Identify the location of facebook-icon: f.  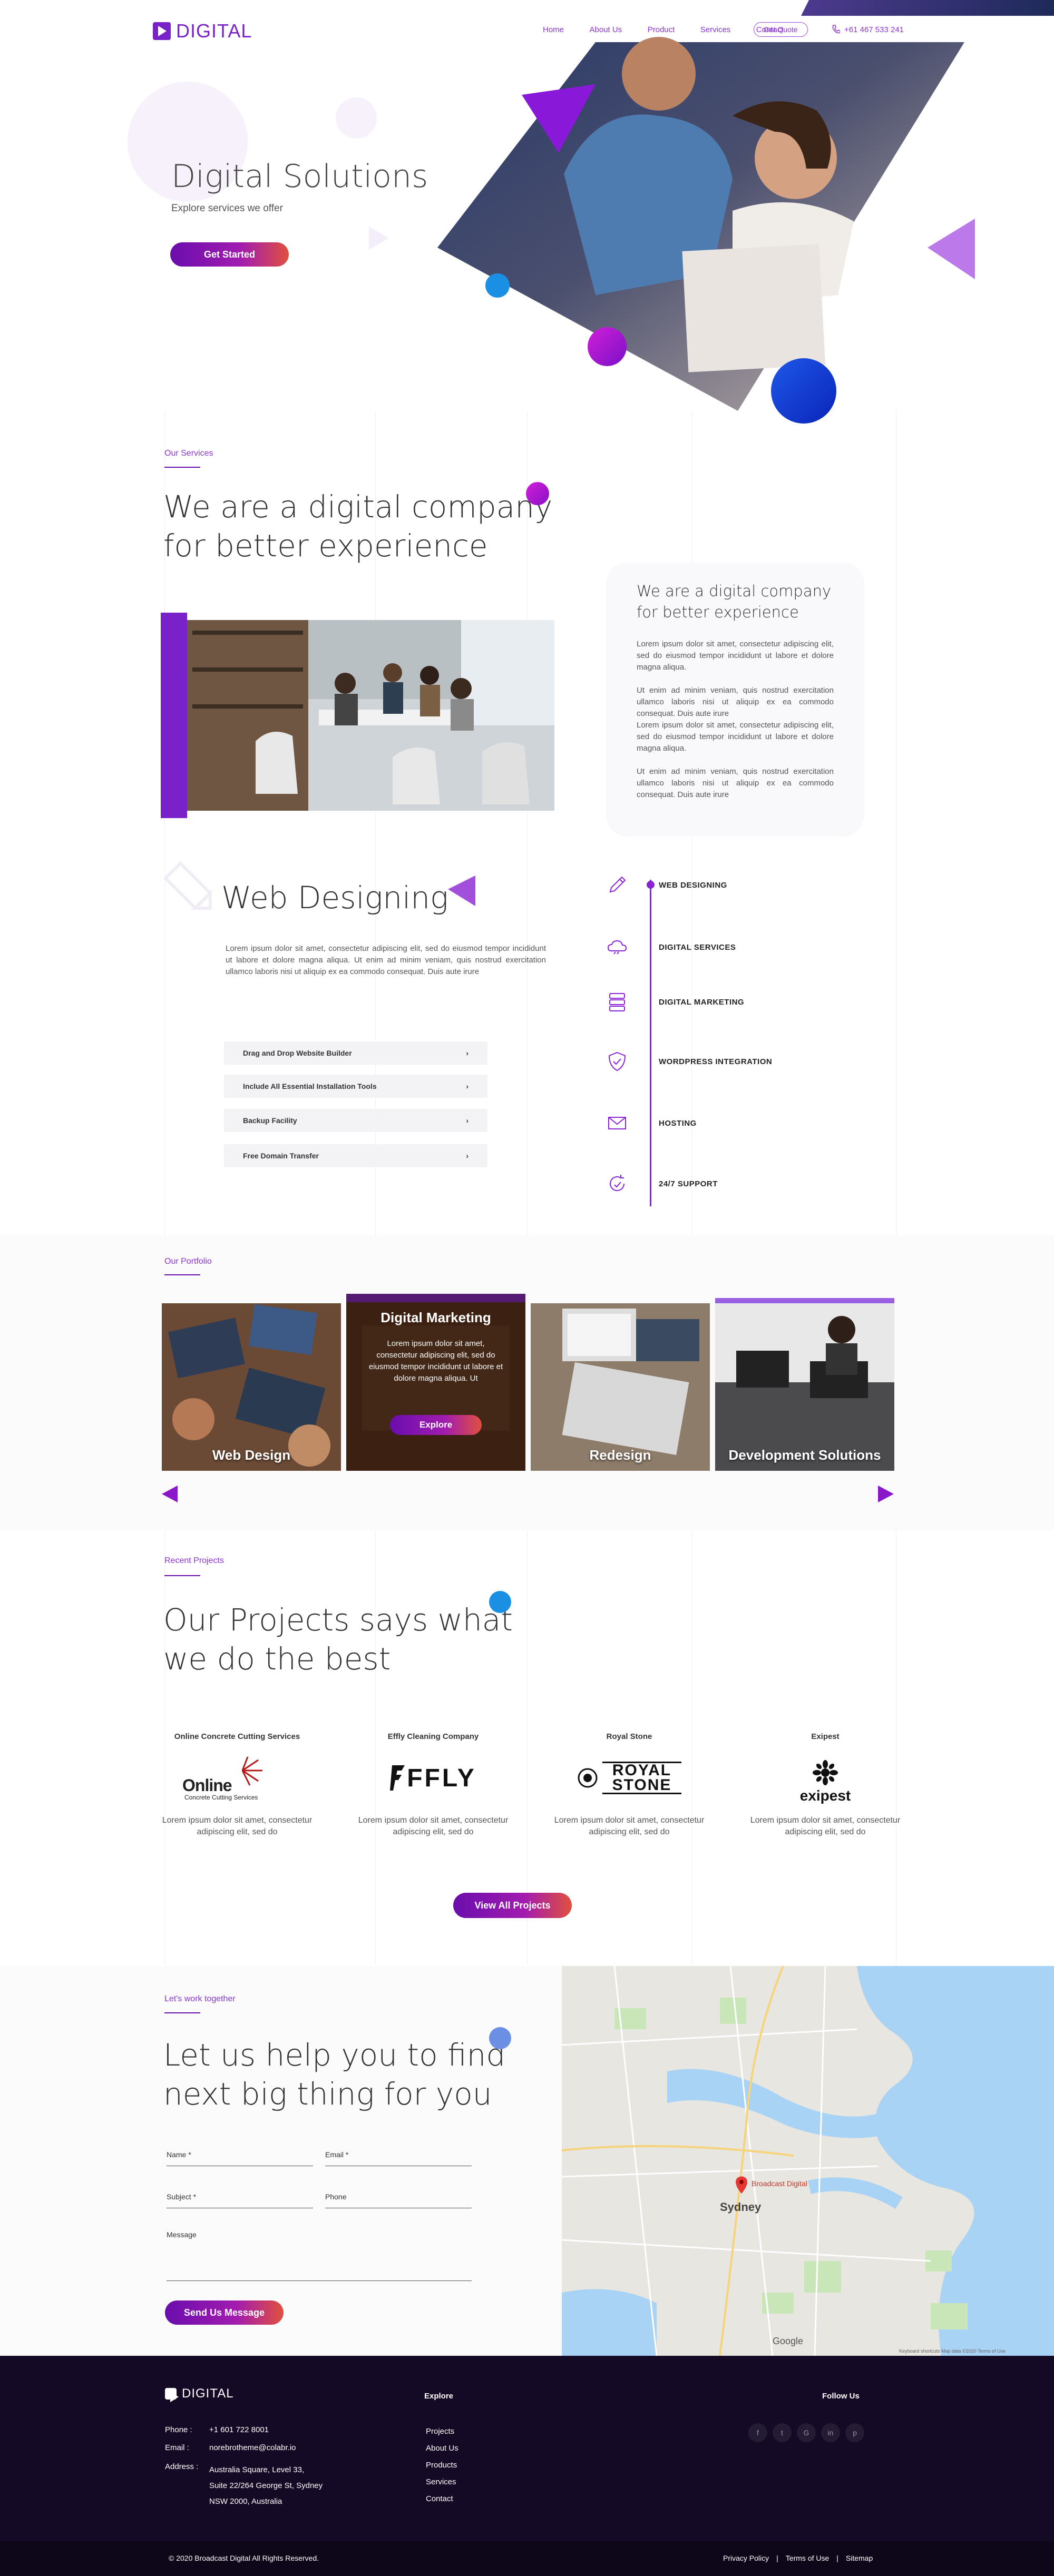
(757, 2432).